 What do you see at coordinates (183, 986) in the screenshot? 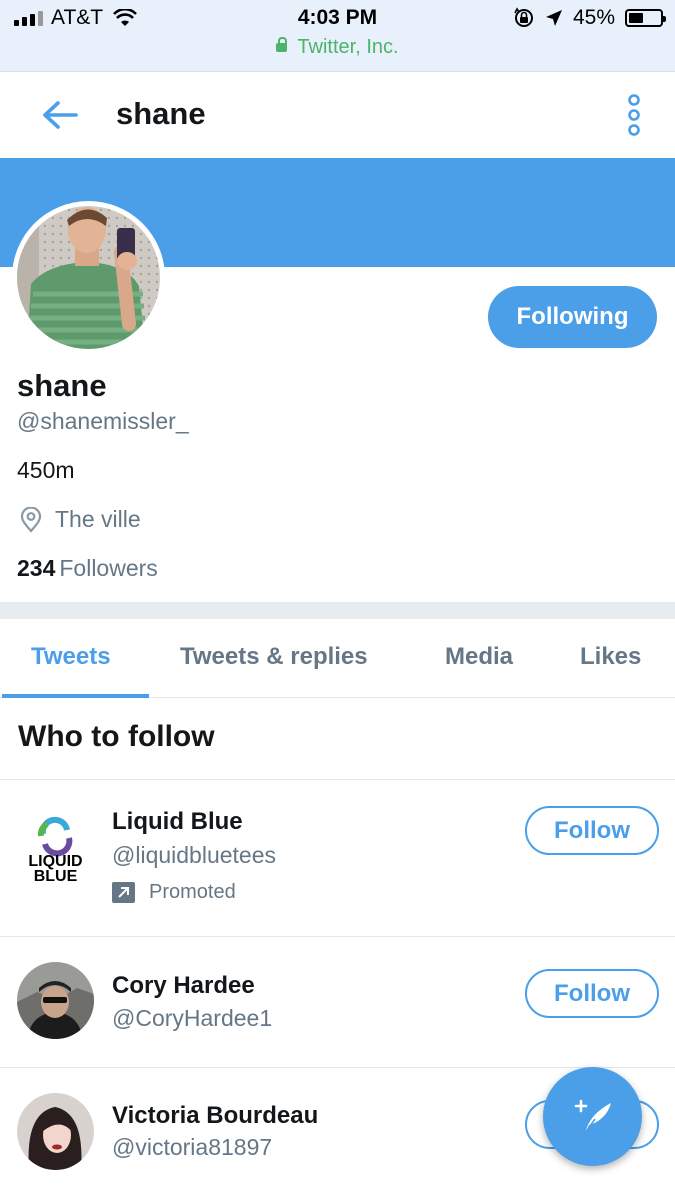
I see `suggestion-name: Cory Hardee` at bounding box center [183, 986].